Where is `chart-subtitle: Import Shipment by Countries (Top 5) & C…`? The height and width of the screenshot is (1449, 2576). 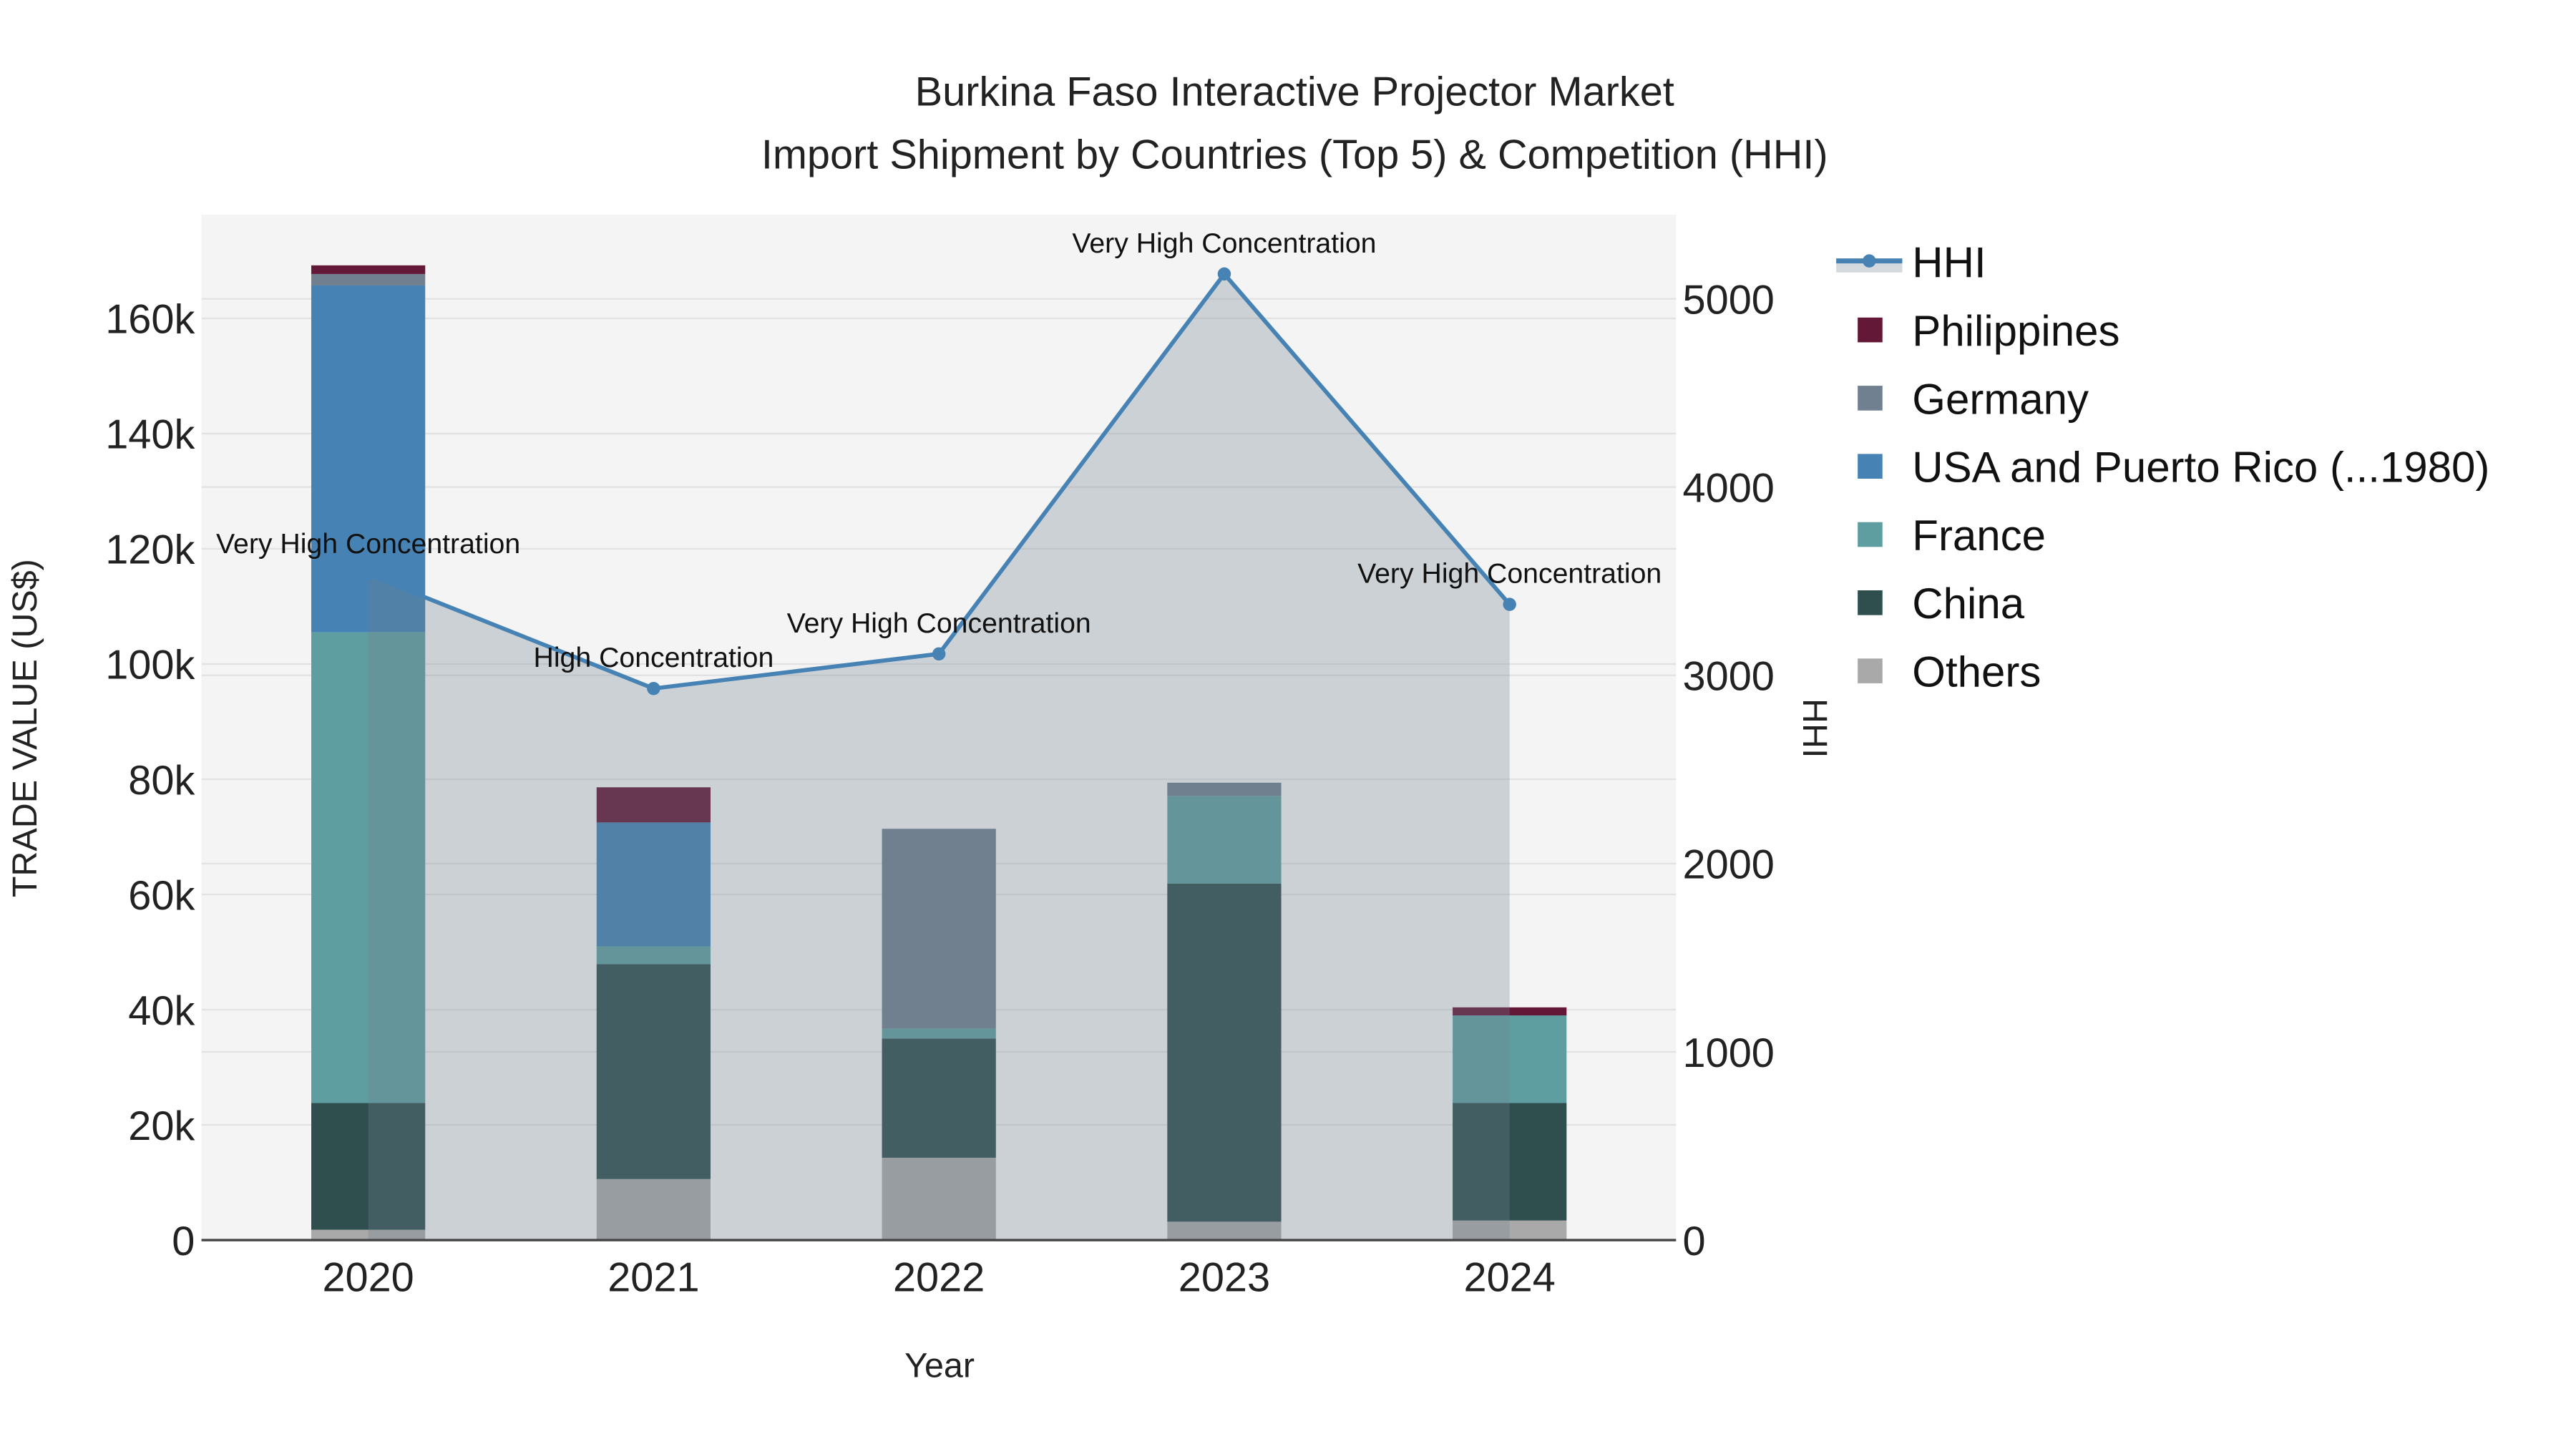 chart-subtitle: Import Shipment by Countries (Top 5) & C… is located at coordinates (1294, 154).